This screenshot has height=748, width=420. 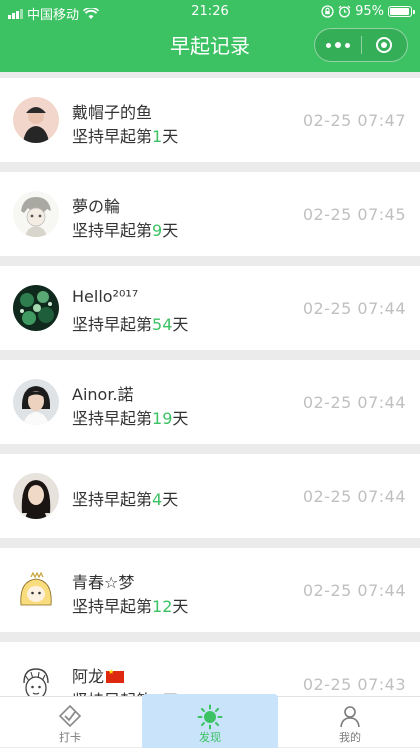 What do you see at coordinates (210, 402) in the screenshot?
I see `record-card: Ainor.諾 坚持早起第19天 02-25 07:44` at bounding box center [210, 402].